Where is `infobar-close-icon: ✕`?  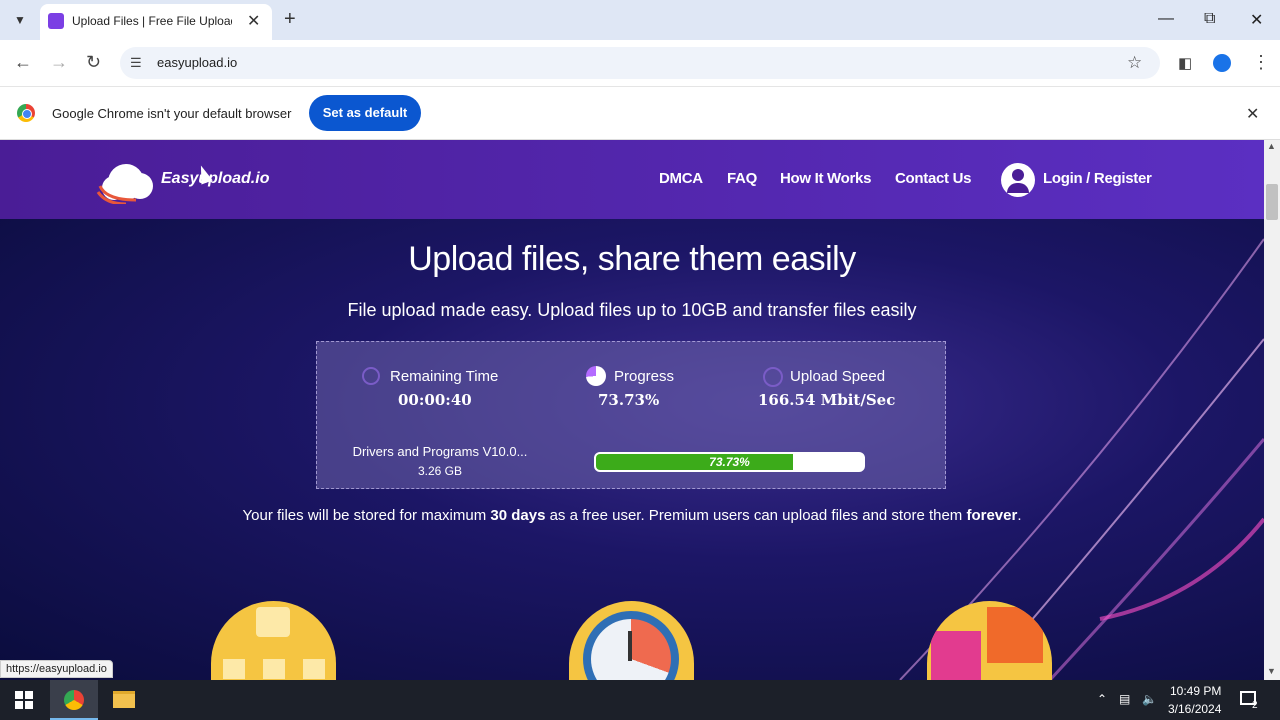
infobar-close-icon: ✕ is located at coordinates (1252, 114).